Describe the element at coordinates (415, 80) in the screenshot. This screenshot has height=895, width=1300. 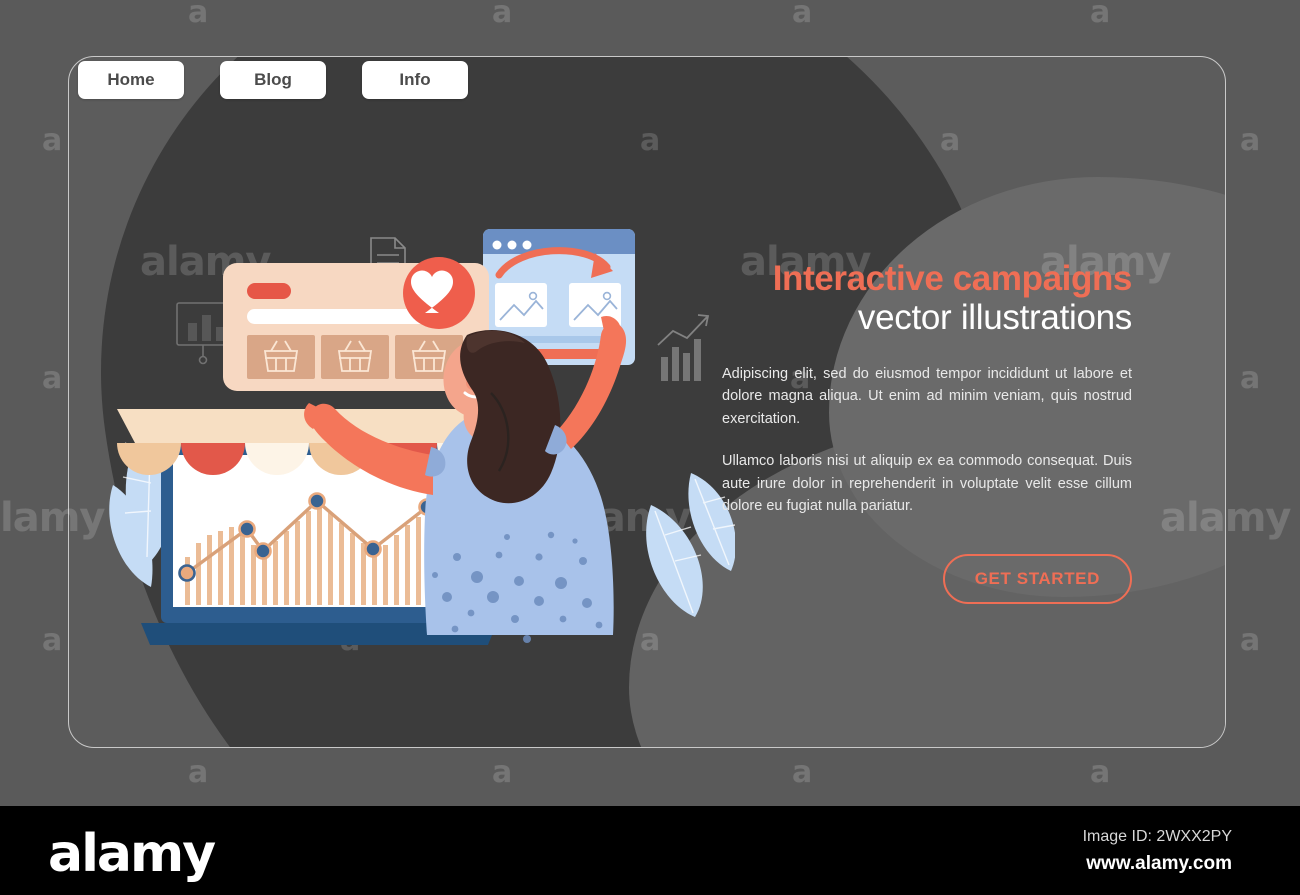
I see `nav-item-info: Info` at that location.